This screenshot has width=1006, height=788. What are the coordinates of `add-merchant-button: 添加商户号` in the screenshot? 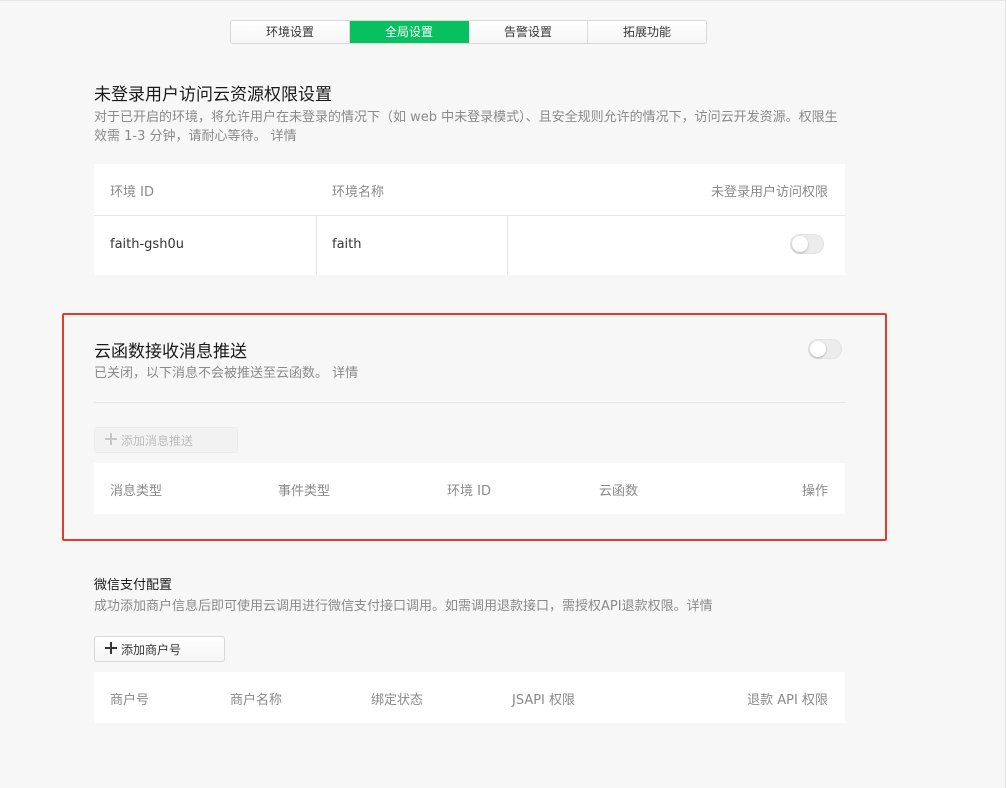 It's located at (159, 649).